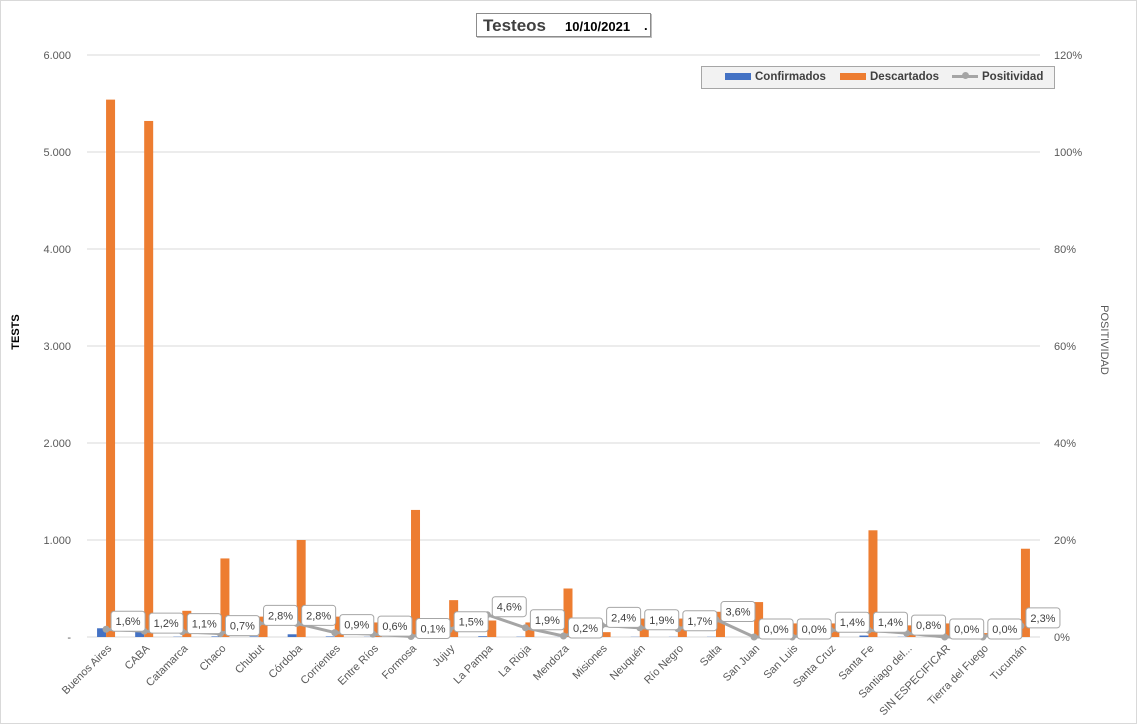  I want to click on data-label-text: 4,6%, so click(509, 608).